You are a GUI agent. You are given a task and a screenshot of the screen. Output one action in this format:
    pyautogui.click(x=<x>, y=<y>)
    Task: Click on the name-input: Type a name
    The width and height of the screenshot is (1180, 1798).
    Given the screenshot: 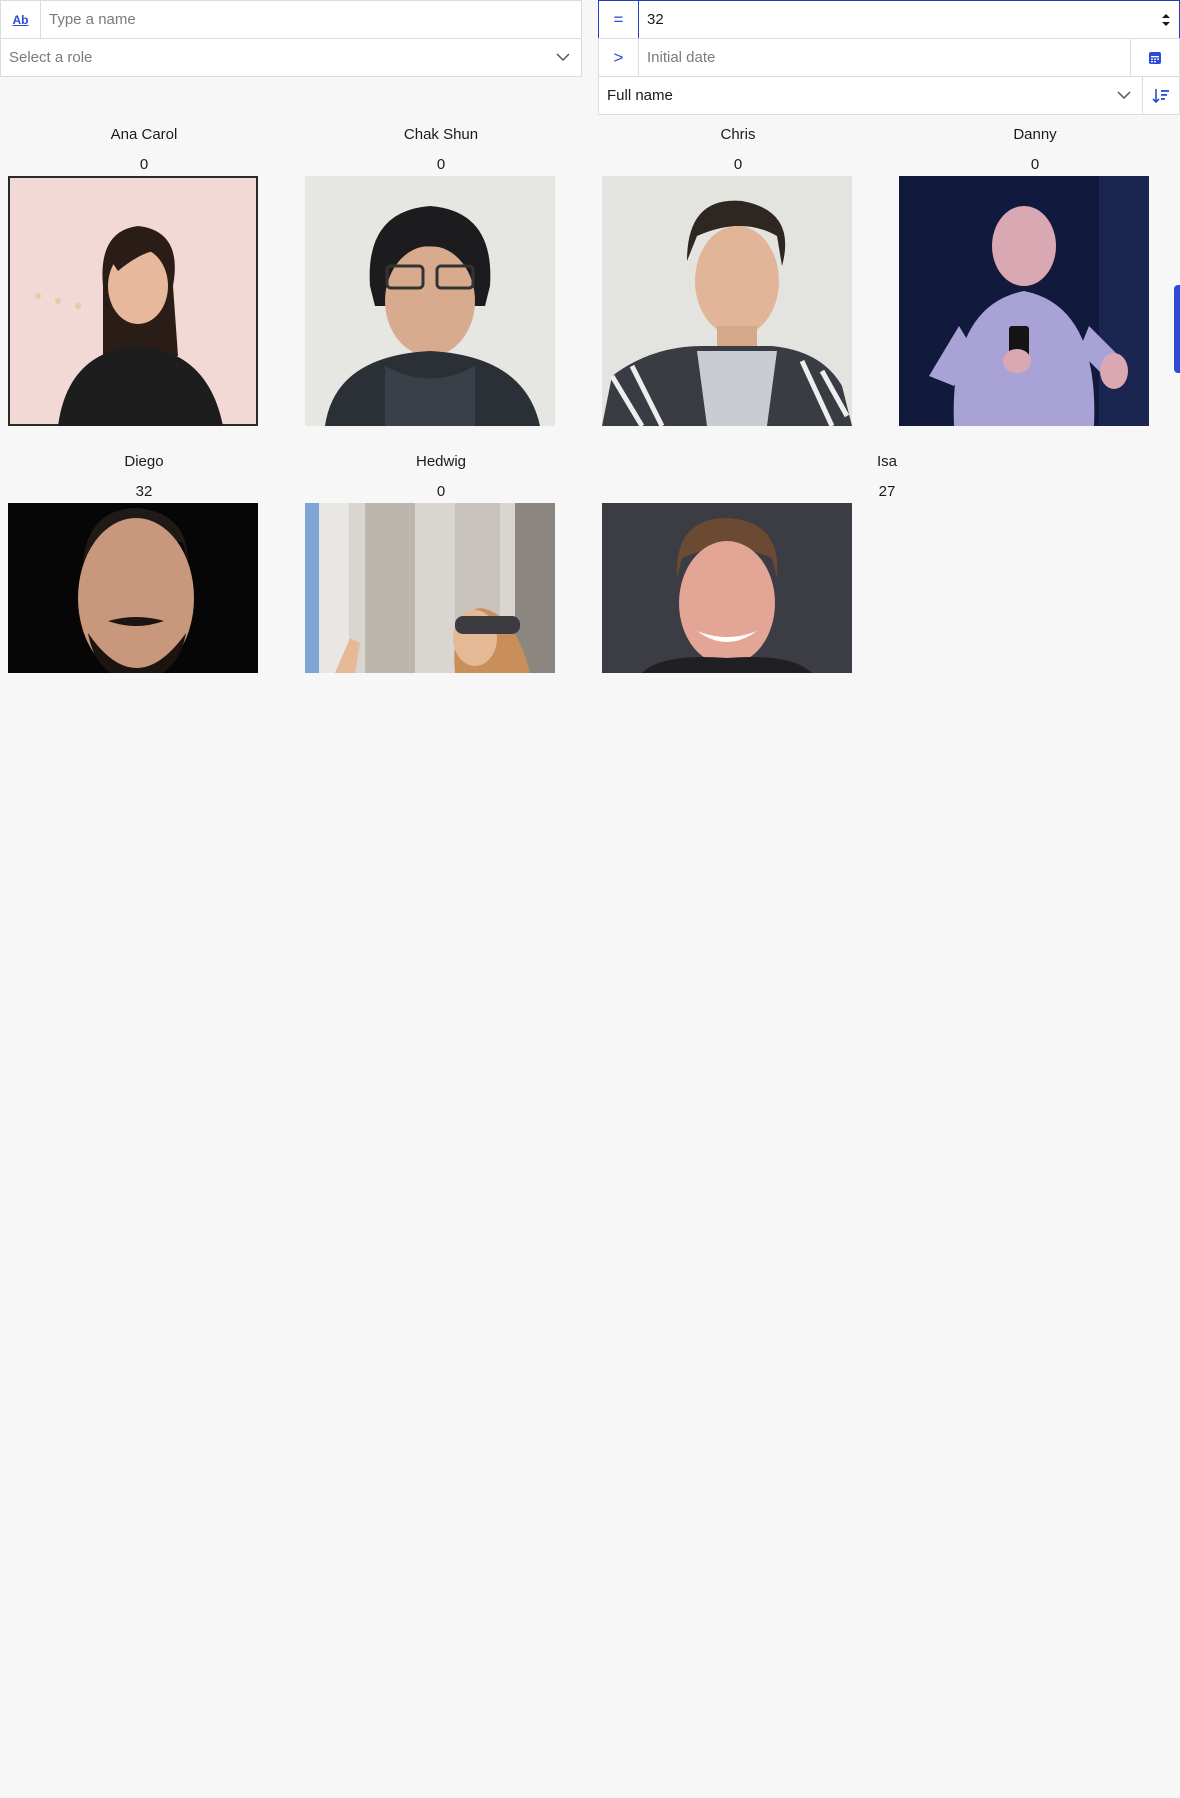 What is the action you would take?
    pyautogui.click(x=311, y=19)
    